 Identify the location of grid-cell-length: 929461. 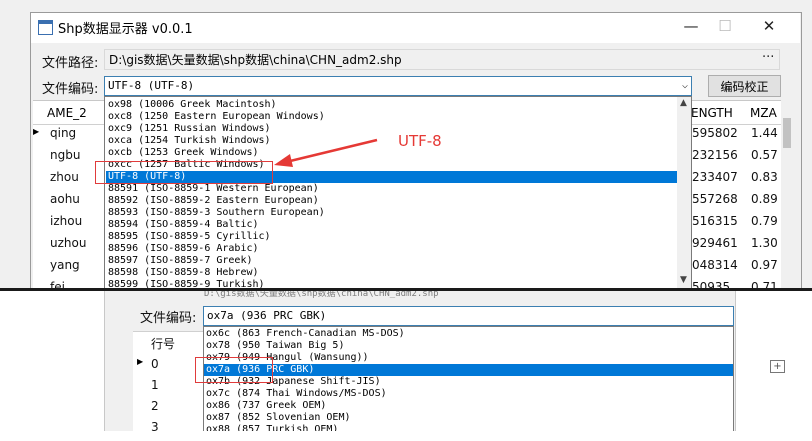
(715, 243).